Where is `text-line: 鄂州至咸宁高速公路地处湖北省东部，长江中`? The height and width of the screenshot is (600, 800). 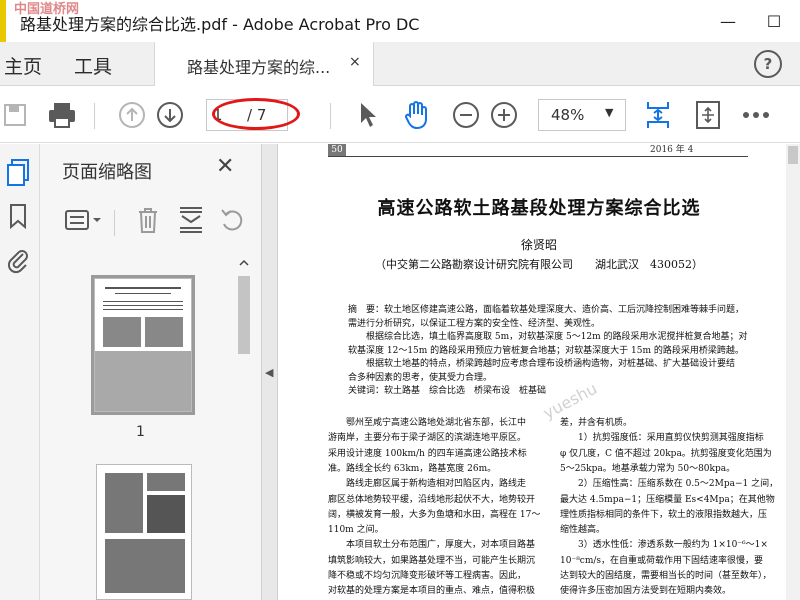
text-line: 鄂州至咸宁高速公路地处湖北省东部，长江中 is located at coordinates (427, 423).